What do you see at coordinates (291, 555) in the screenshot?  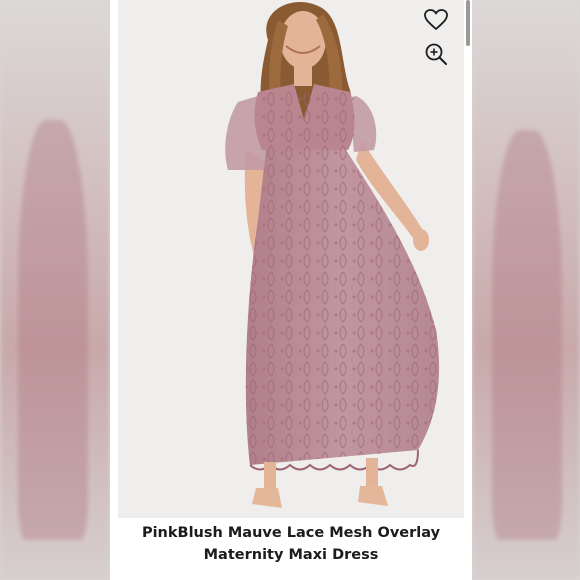 I see `listing-title-line-2: Maternity Maxi Dress` at bounding box center [291, 555].